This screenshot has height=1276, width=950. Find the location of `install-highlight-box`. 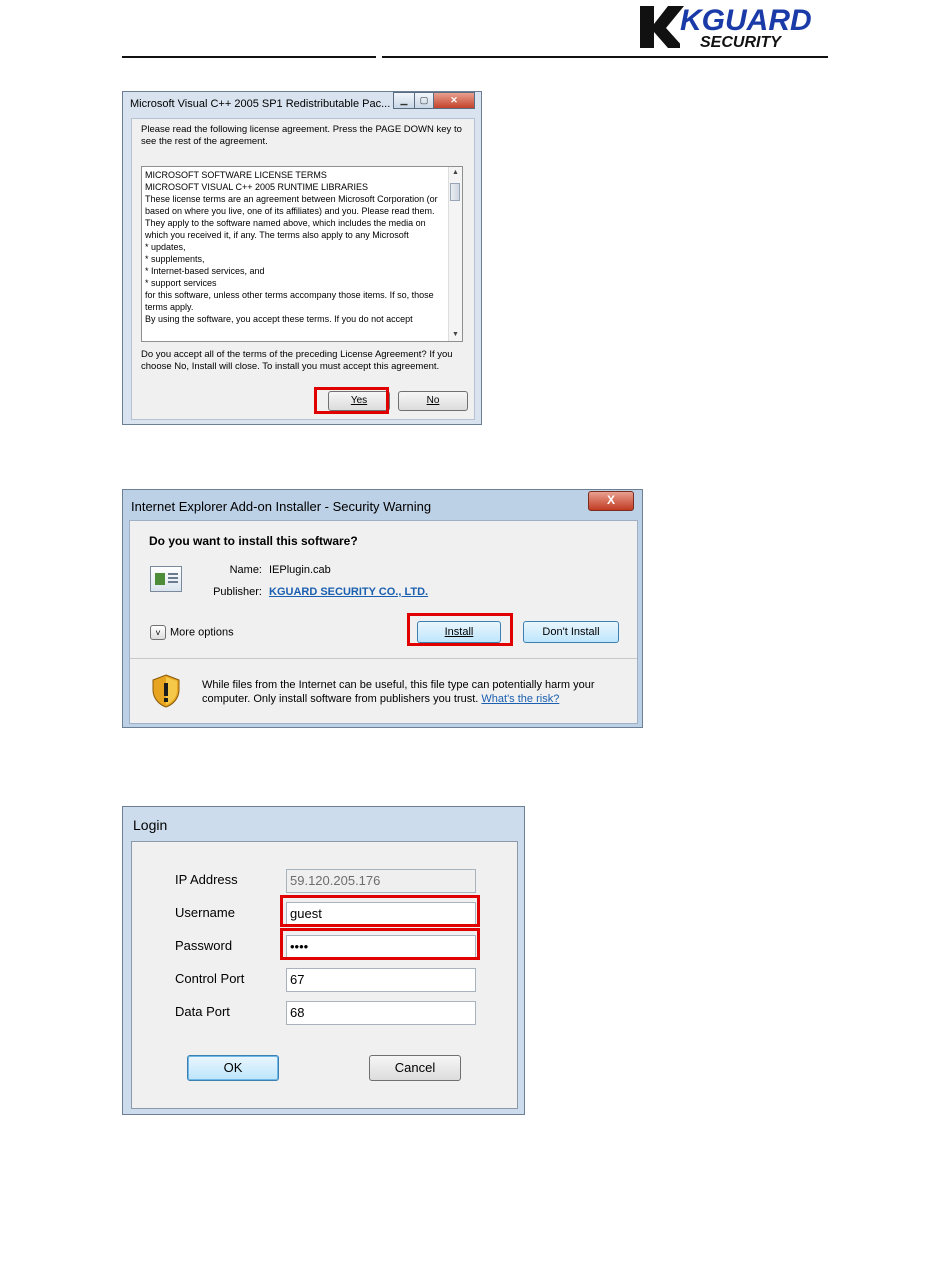

install-highlight-box is located at coordinates (460, 629).